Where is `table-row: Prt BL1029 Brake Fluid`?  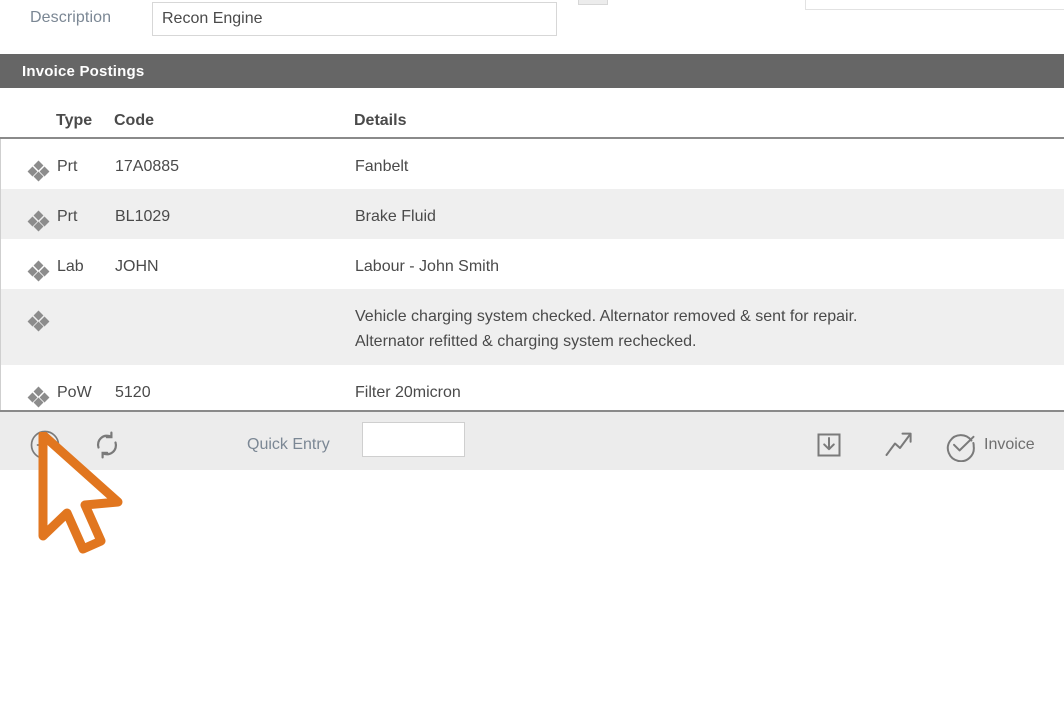 table-row: Prt BL1029 Brake Fluid is located at coordinates (532, 214).